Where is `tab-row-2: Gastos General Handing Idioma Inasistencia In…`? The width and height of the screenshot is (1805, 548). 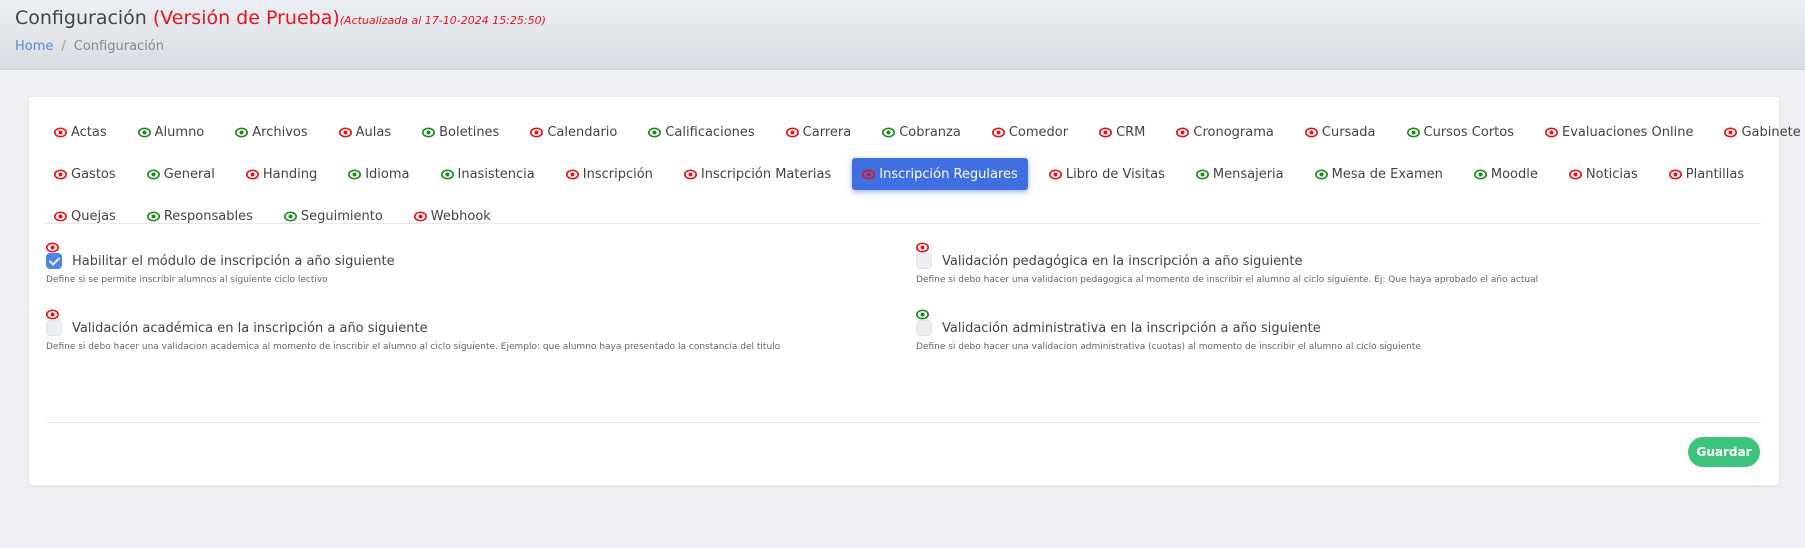
tab-row-2: Gastos General Handing Idioma Inasistencia In… is located at coordinates (901, 174).